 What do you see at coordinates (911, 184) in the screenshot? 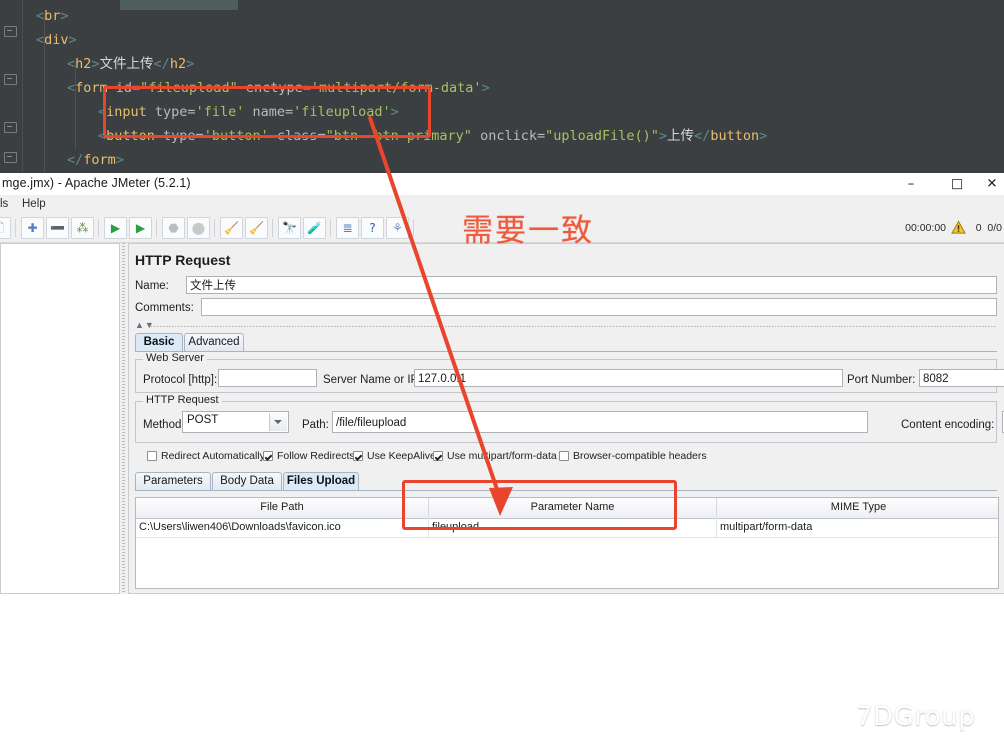
I see `minimize-button: –` at bounding box center [911, 184].